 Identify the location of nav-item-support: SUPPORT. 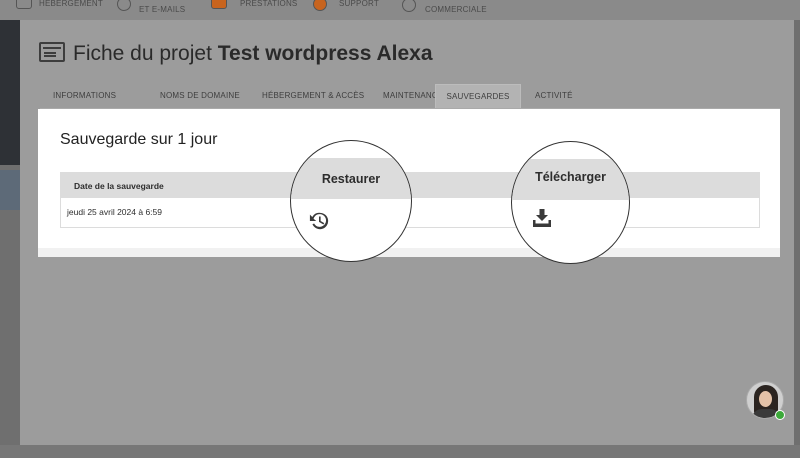
(359, 4).